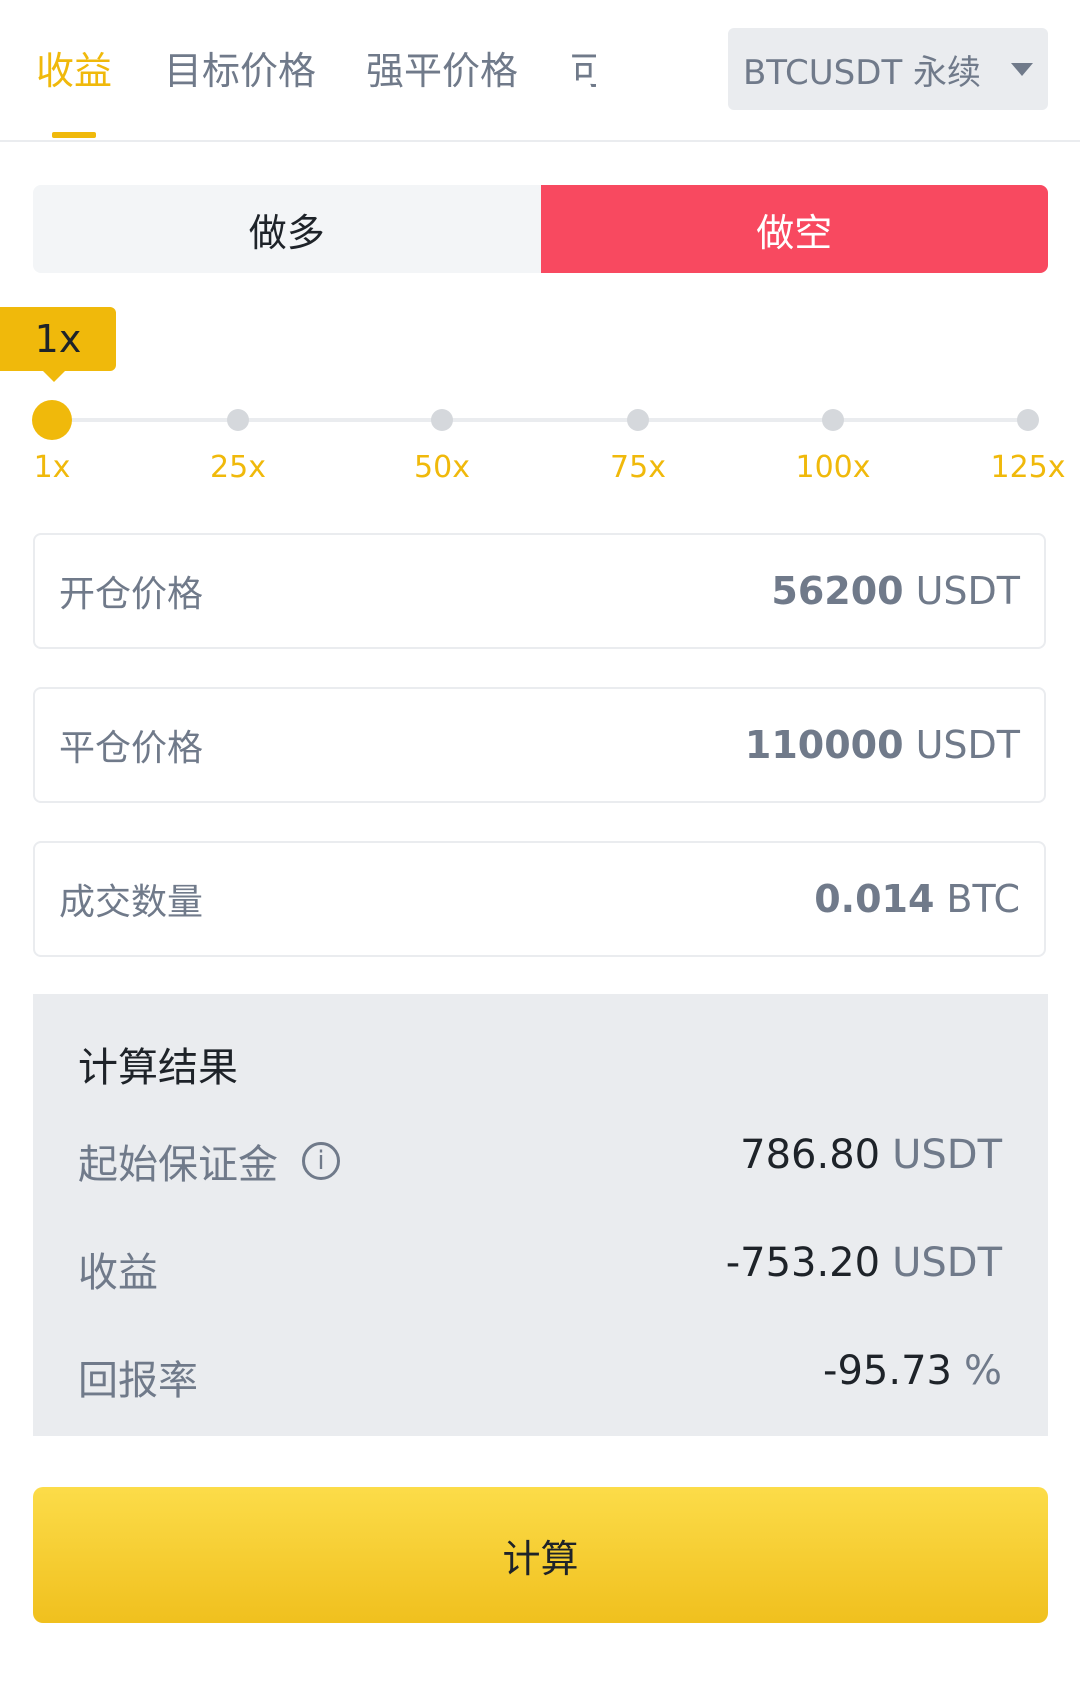 The image size is (1080, 1708). Describe the element at coordinates (824, 745) in the screenshot. I see `exit-price-value: 110000` at that location.